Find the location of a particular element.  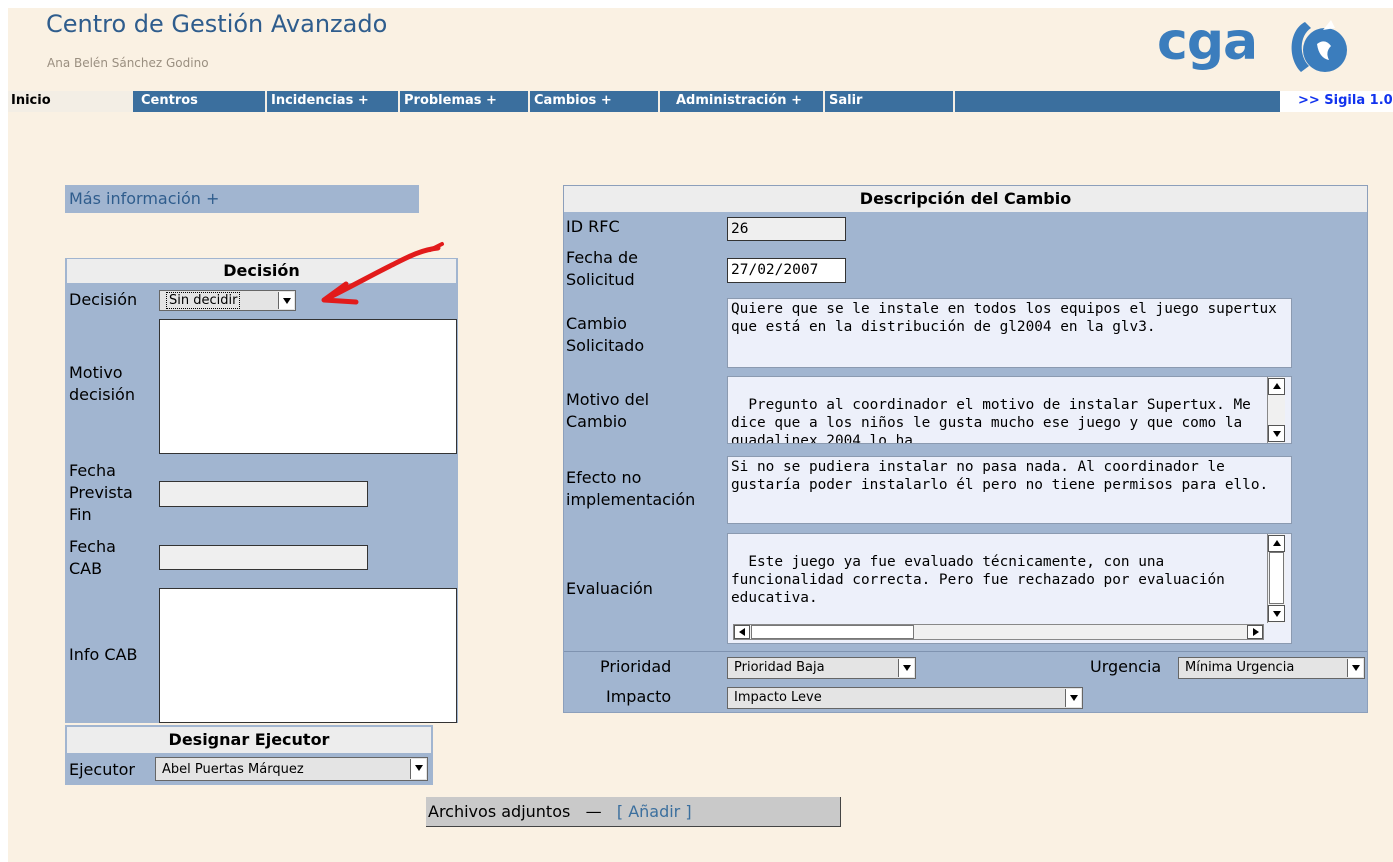

executor-select: Abel Puertas Márquez is located at coordinates (291, 769).